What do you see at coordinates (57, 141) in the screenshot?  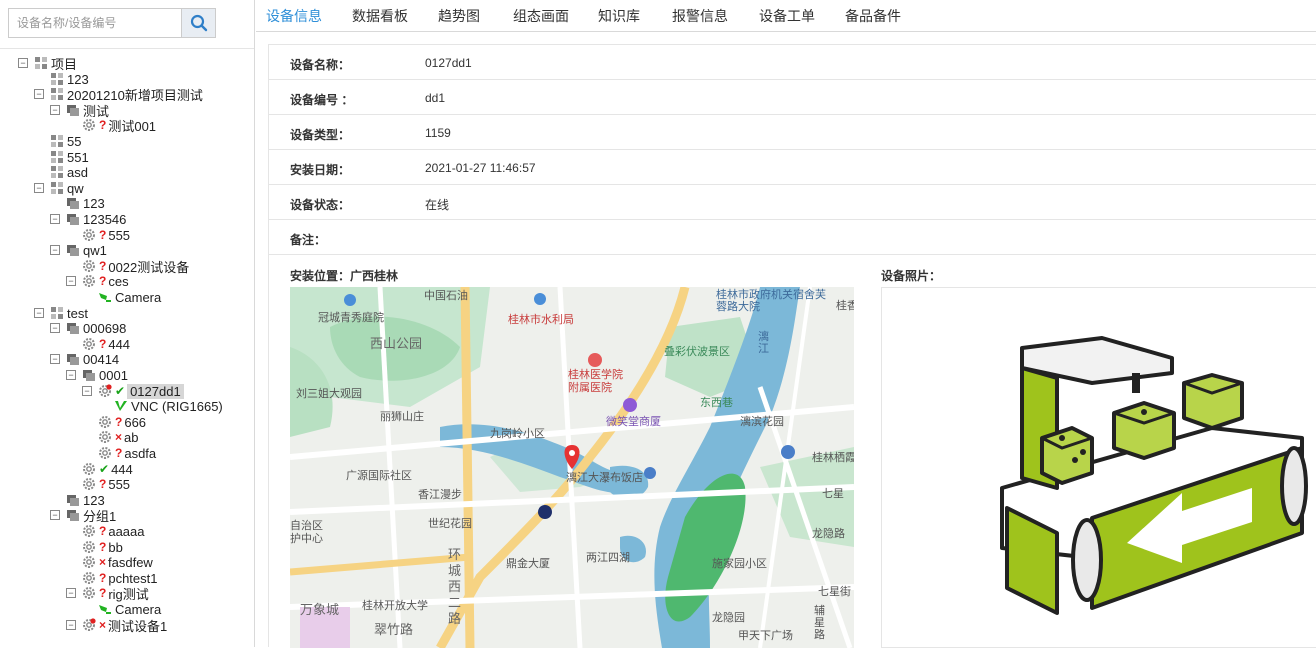 I see `tree-node: 55` at bounding box center [57, 141].